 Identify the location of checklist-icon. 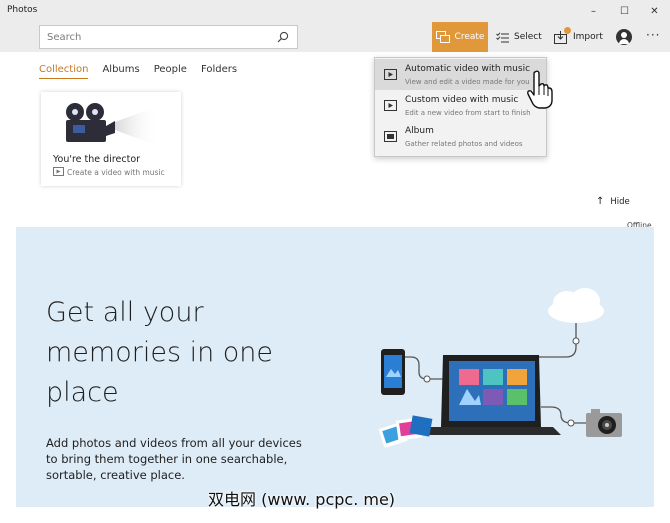
(502, 36).